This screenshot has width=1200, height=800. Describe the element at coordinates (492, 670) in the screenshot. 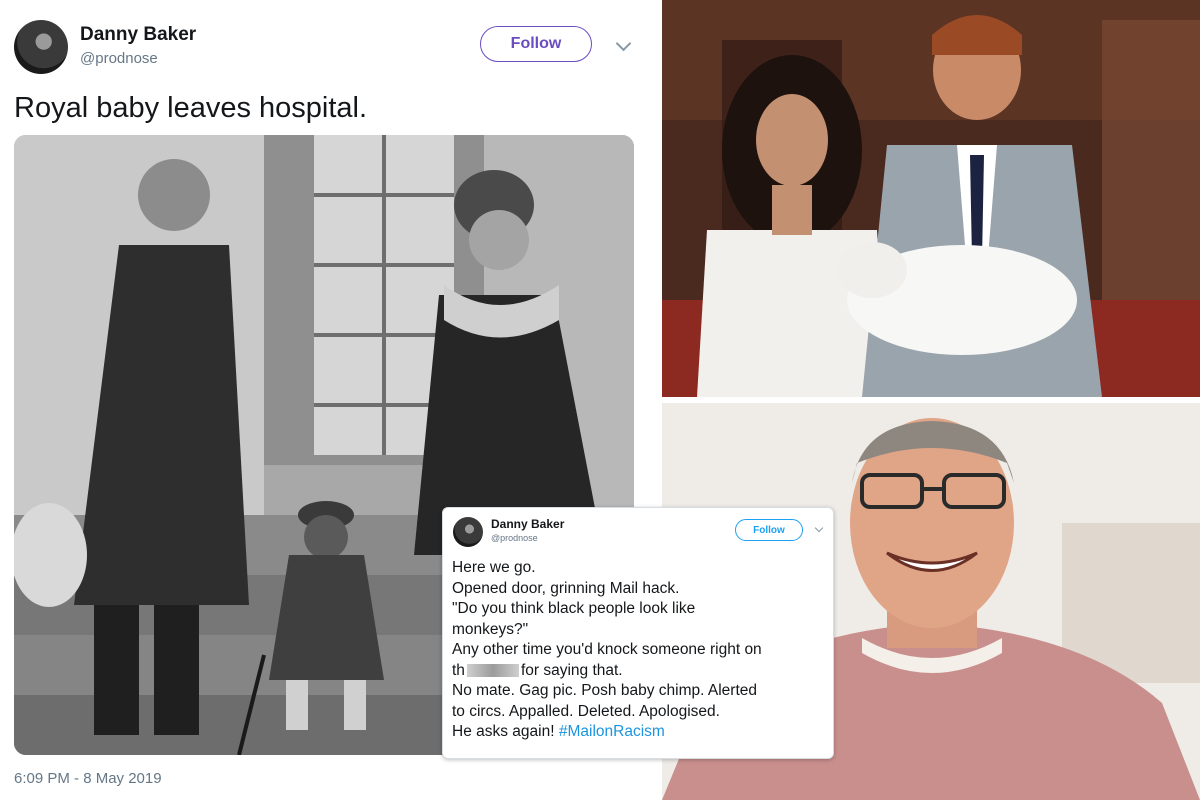

I see `censor-blur` at that location.